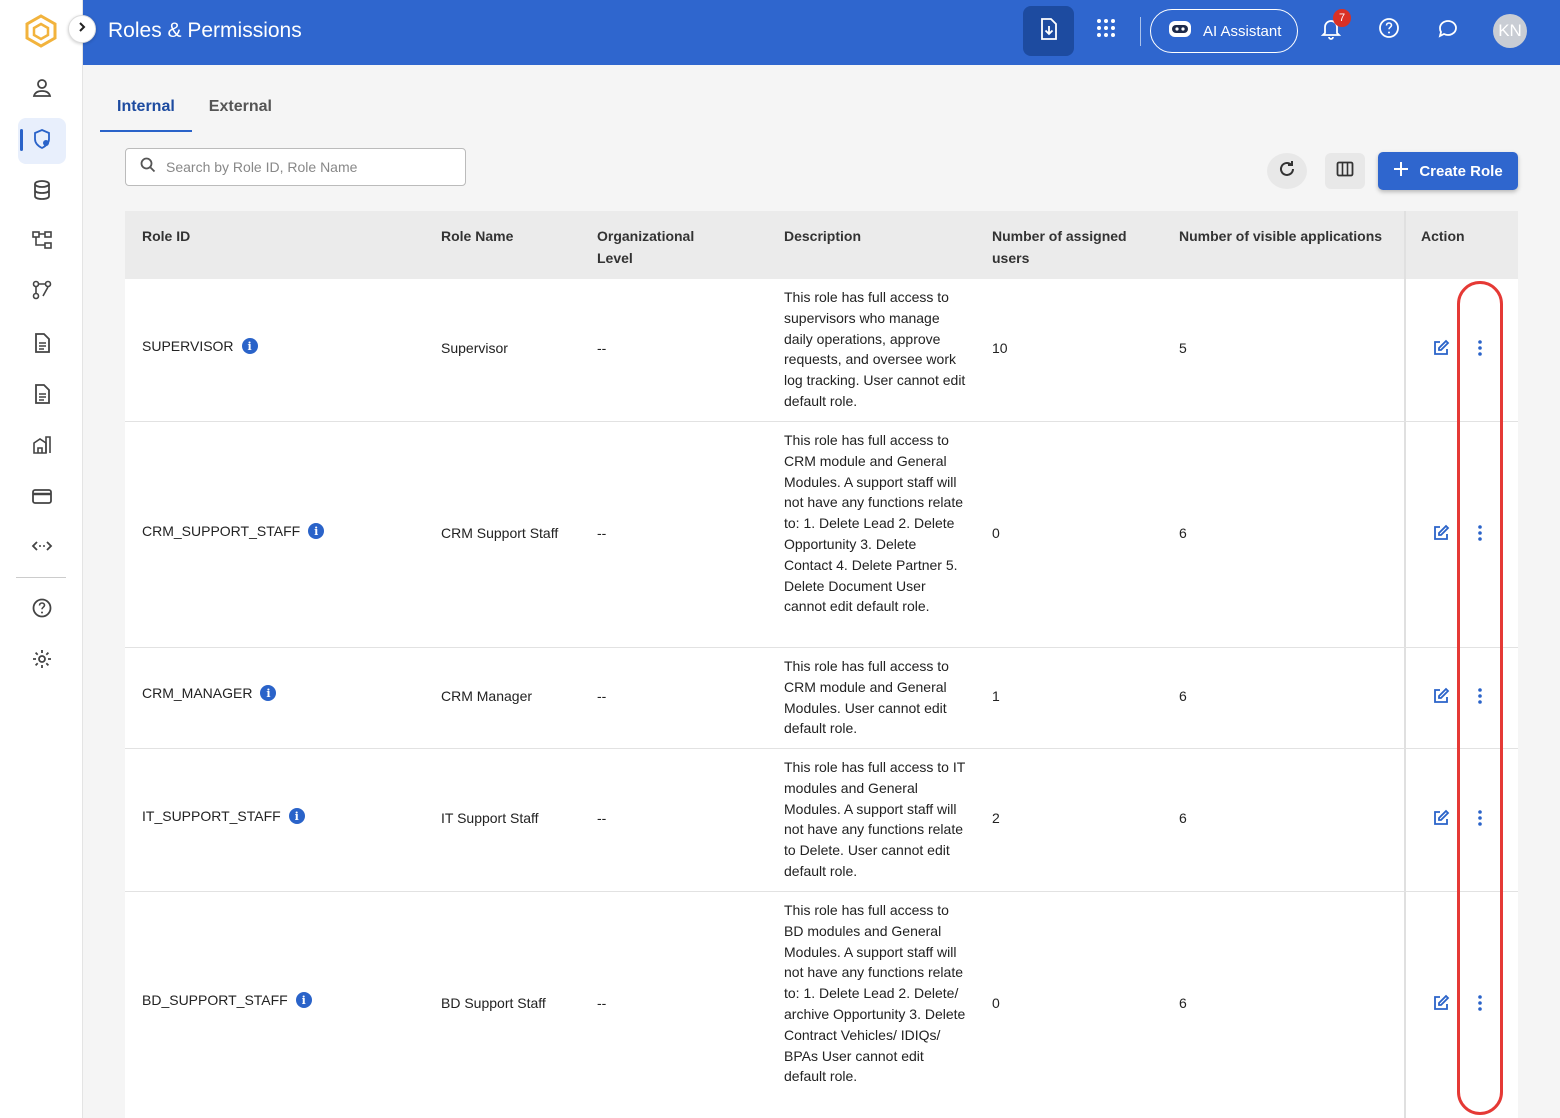  I want to click on chat-button, so click(1448, 30).